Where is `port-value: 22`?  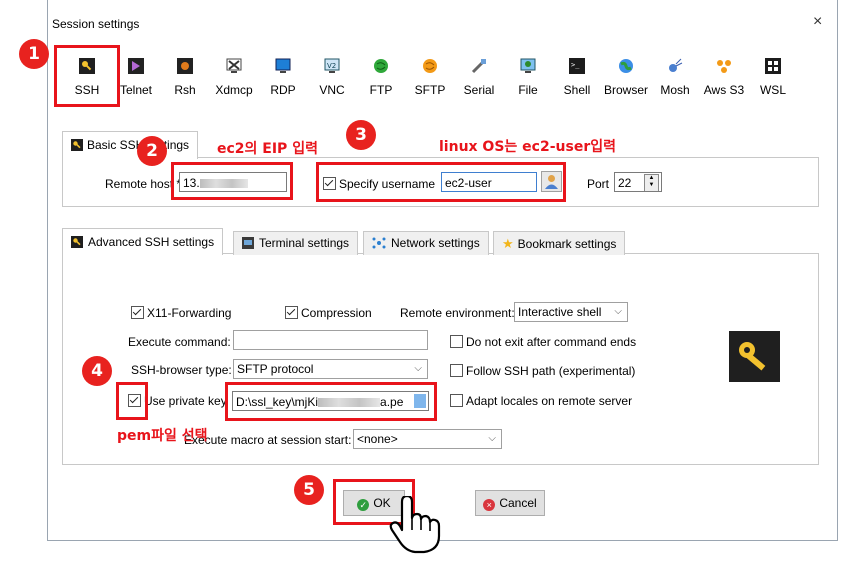 port-value: 22 is located at coordinates (625, 183).